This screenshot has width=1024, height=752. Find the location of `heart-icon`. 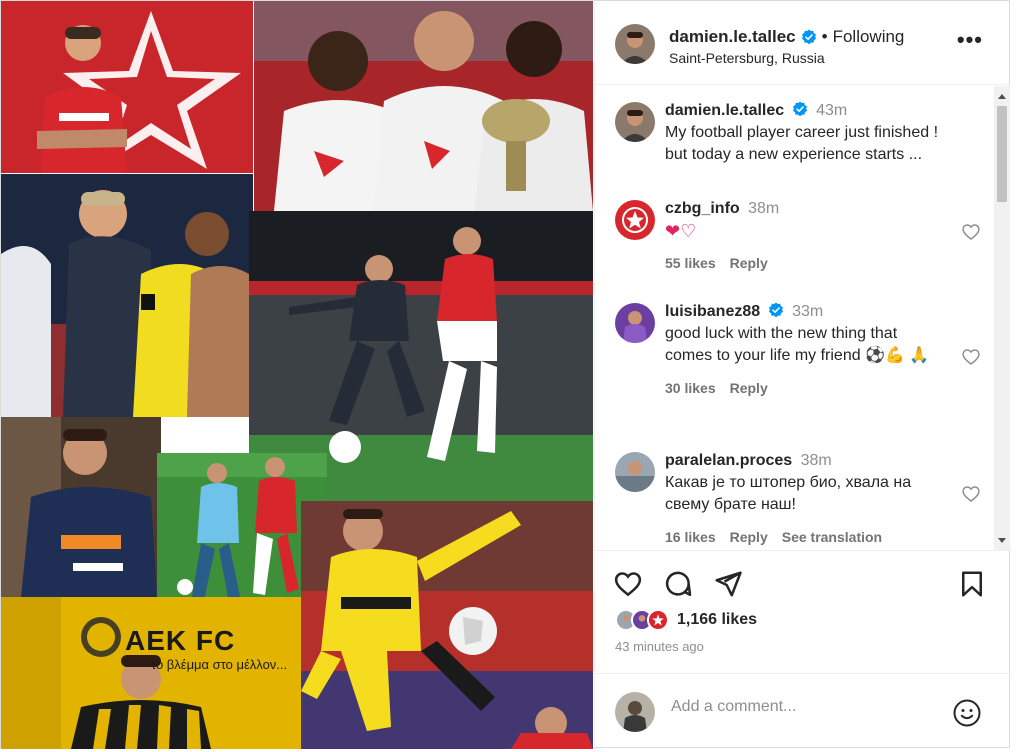

heart-icon is located at coordinates (628, 584).